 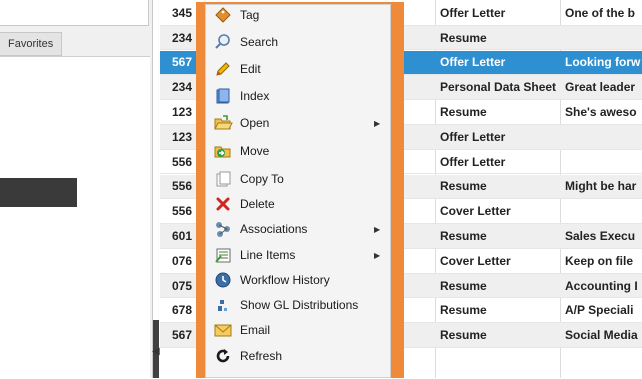 I want to click on gl-distributions-icon, so click(x=223, y=305).